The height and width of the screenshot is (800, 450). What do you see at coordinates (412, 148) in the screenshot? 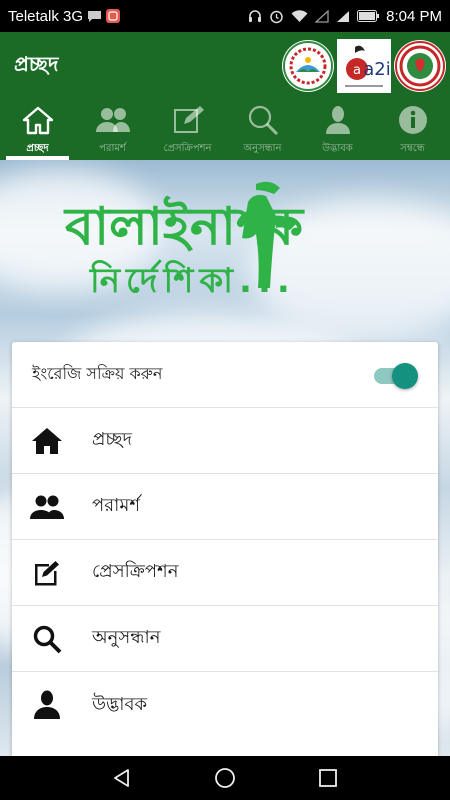
I see `tab-label: সম্বন্ধে` at bounding box center [412, 148].